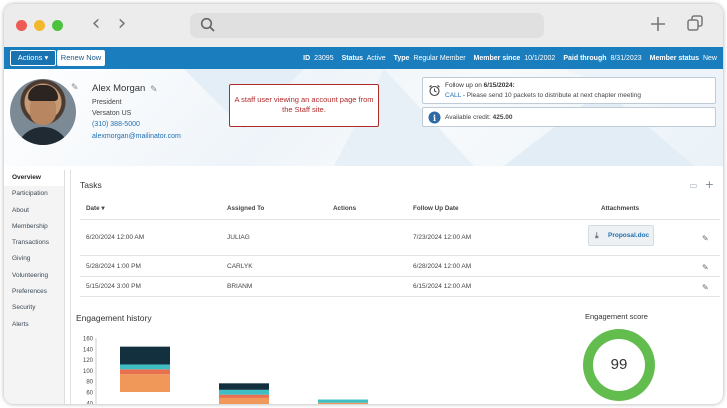 This screenshot has width=727, height=408. I want to click on info-icon: i, so click(434, 117).